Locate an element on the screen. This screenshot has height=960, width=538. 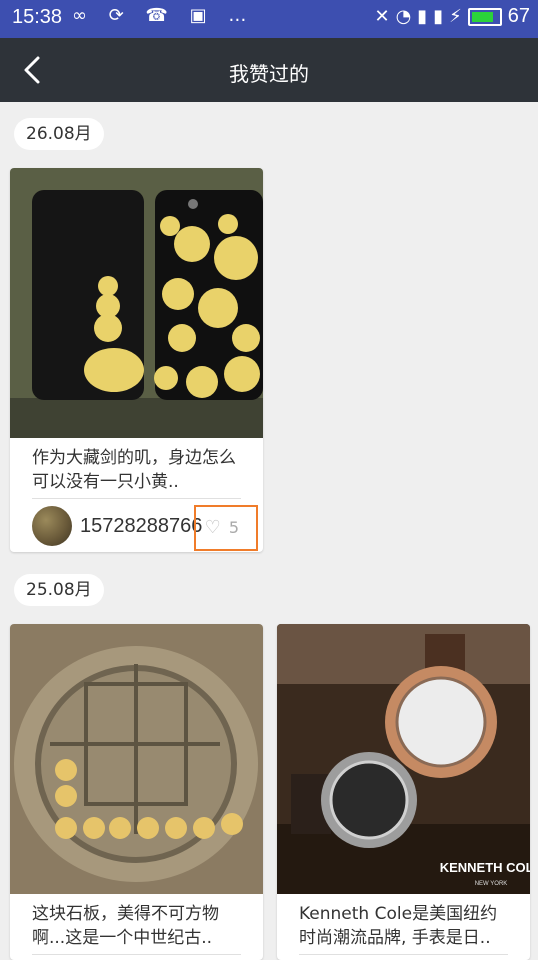
post-description: 这块石板，美得不可方物啊...这是一个中世纪古.. is located at coordinates (125, 926).